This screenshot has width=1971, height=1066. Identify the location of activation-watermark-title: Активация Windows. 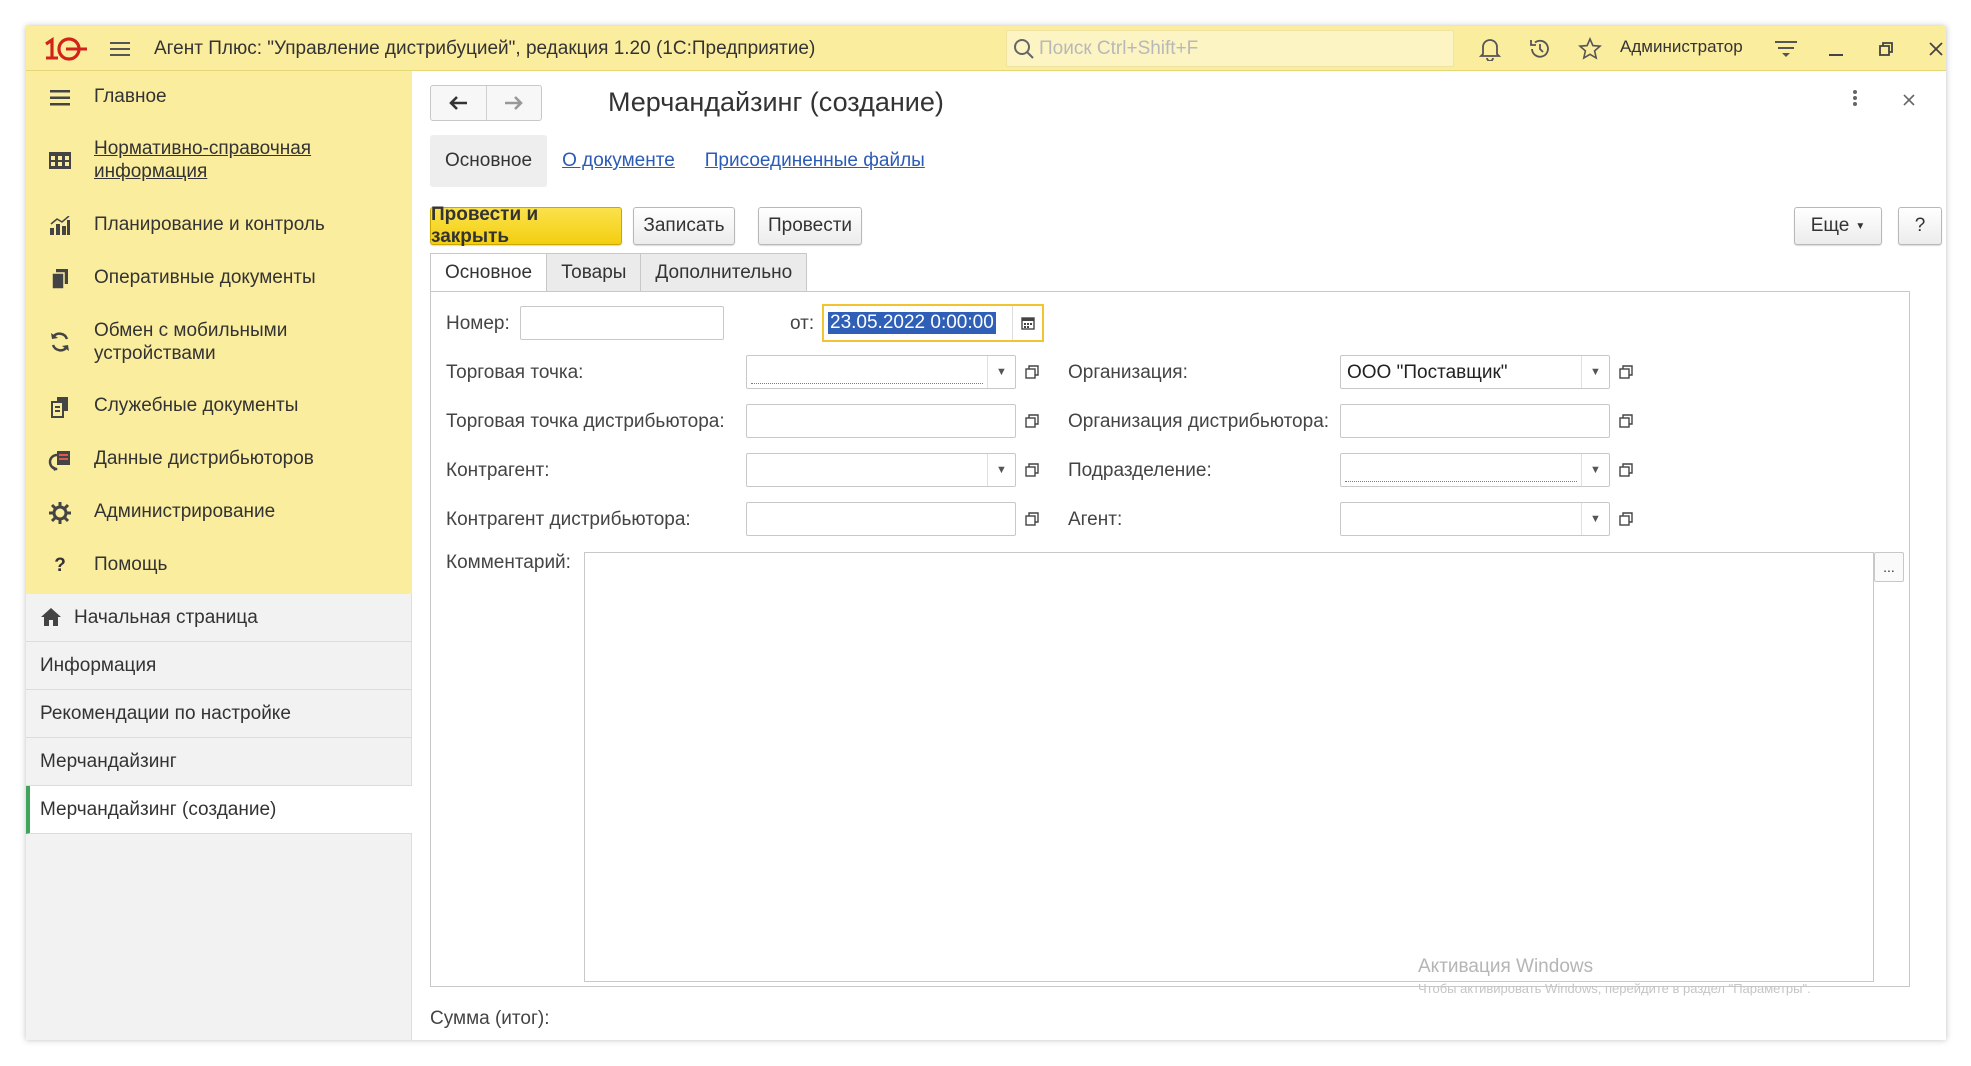
(1506, 966).